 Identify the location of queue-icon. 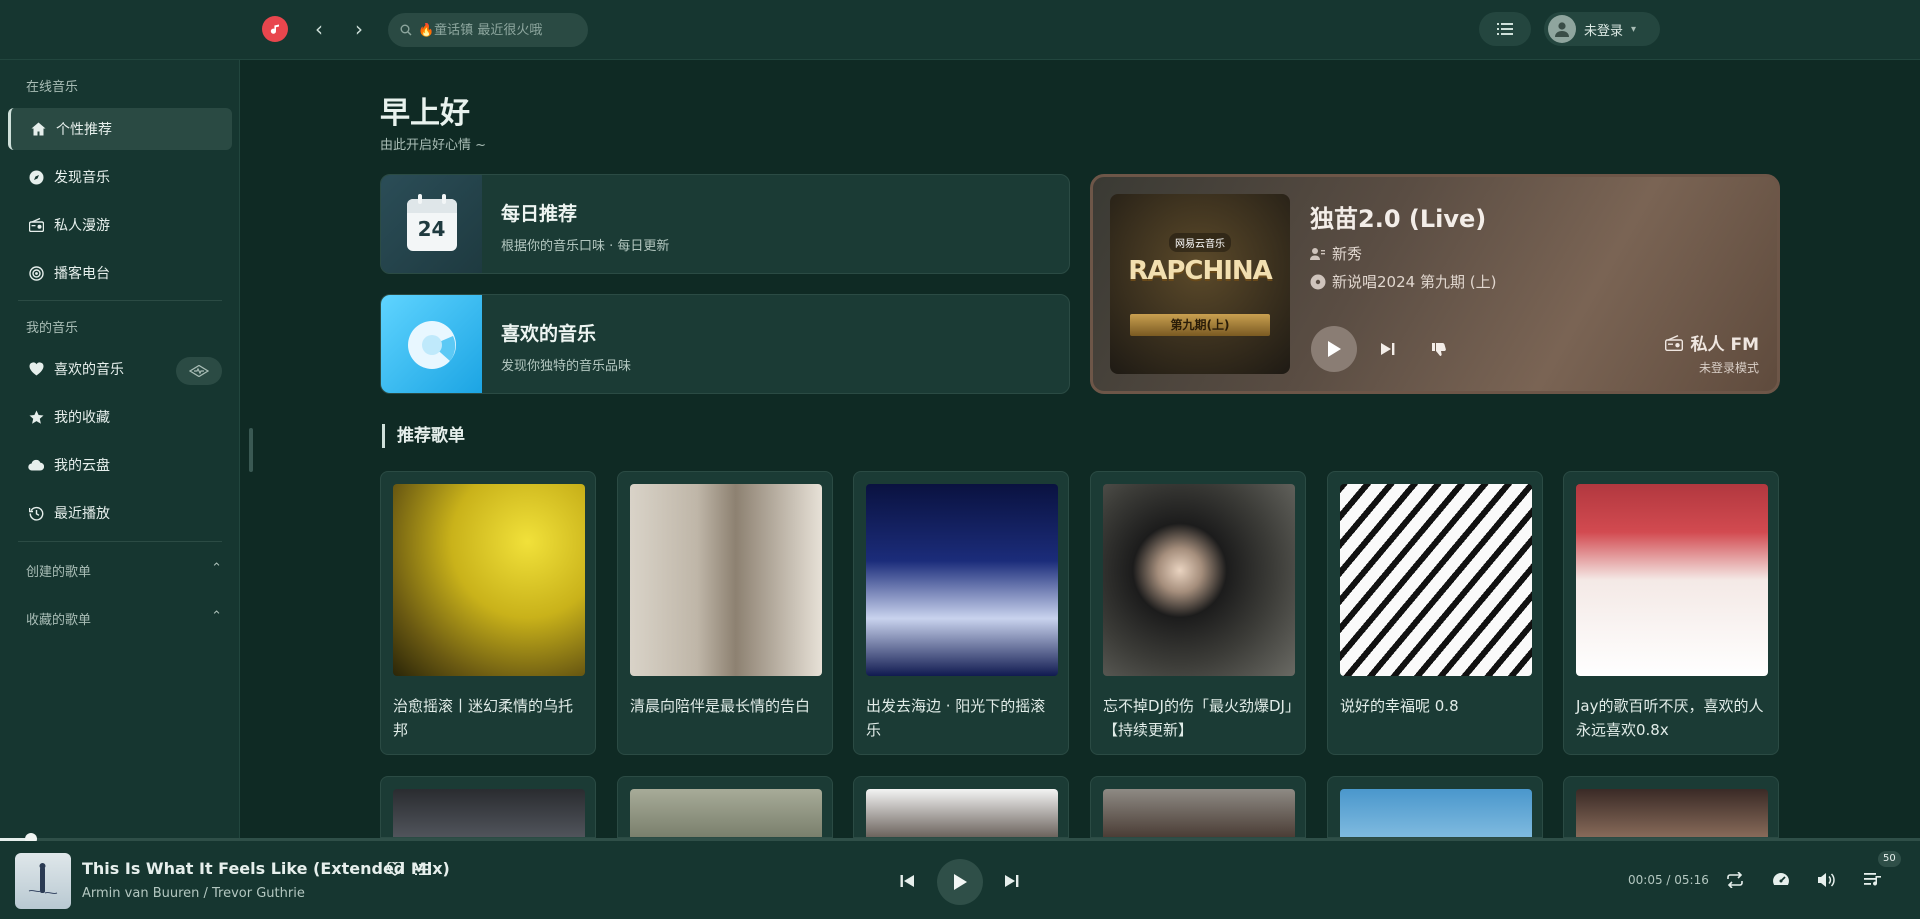
(1872, 879).